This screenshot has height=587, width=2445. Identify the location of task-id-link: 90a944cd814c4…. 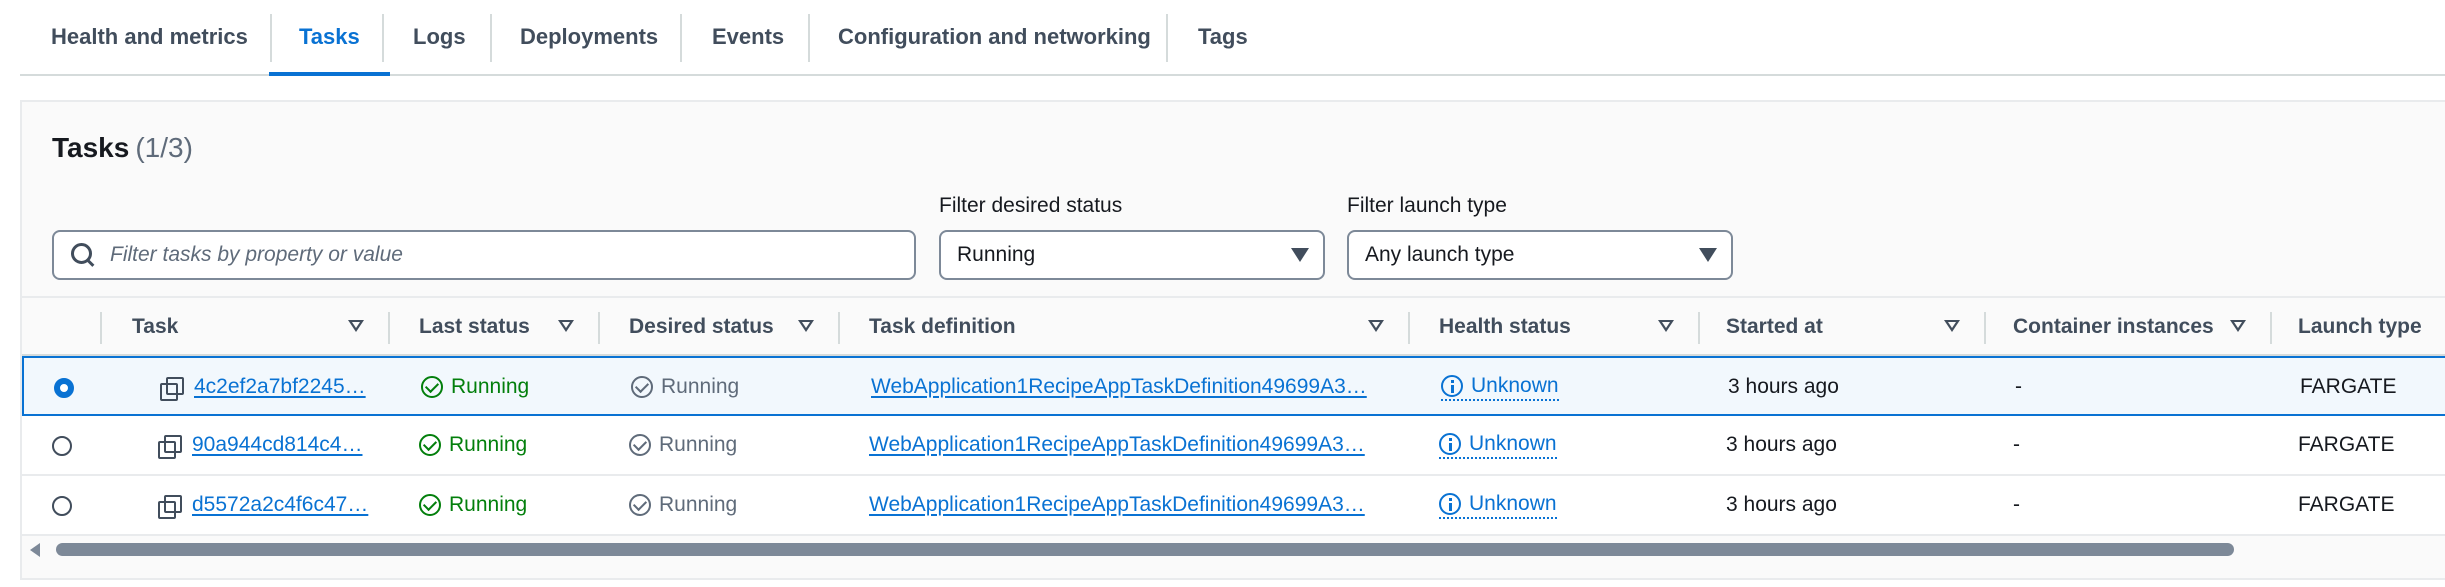
(277, 445).